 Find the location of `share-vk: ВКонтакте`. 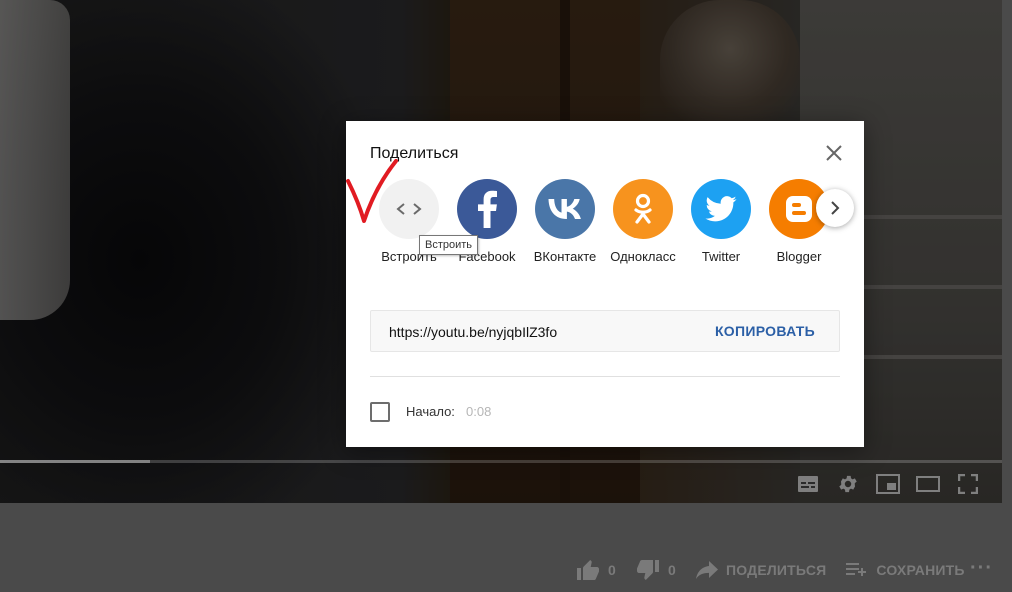

share-vk: ВКонтакте is located at coordinates (565, 221).